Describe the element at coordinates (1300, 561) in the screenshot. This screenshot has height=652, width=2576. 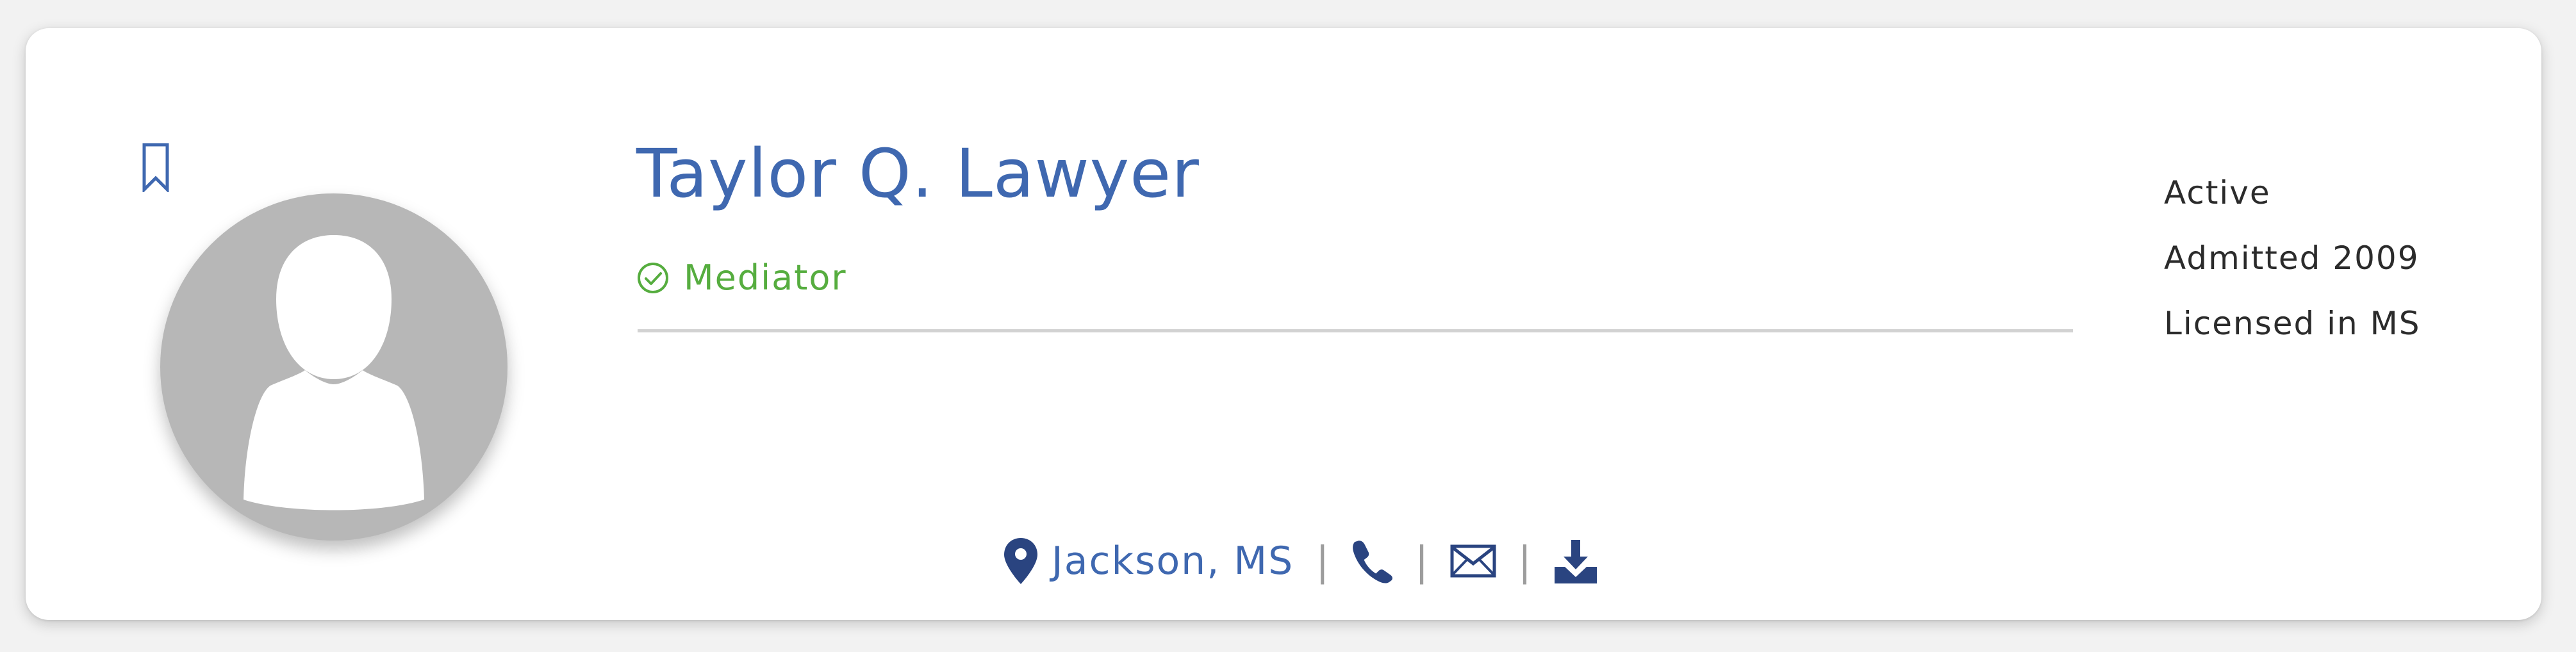
I see `contact-bar: Jackson, MS | | |` at that location.